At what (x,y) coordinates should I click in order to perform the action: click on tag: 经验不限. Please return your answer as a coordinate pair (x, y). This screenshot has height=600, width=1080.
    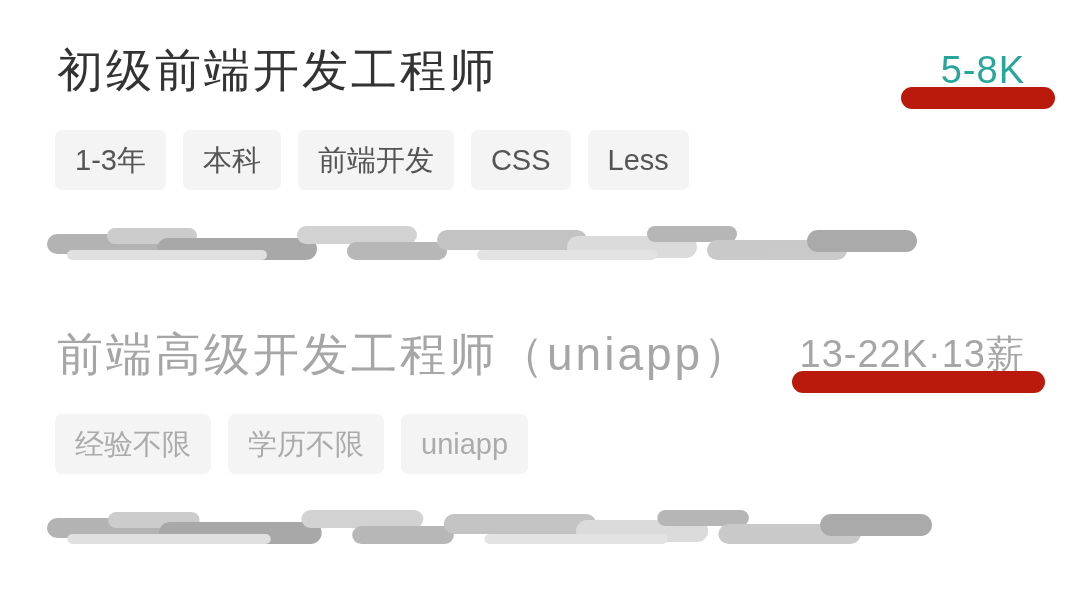
    Looking at the image, I should click on (133, 444).